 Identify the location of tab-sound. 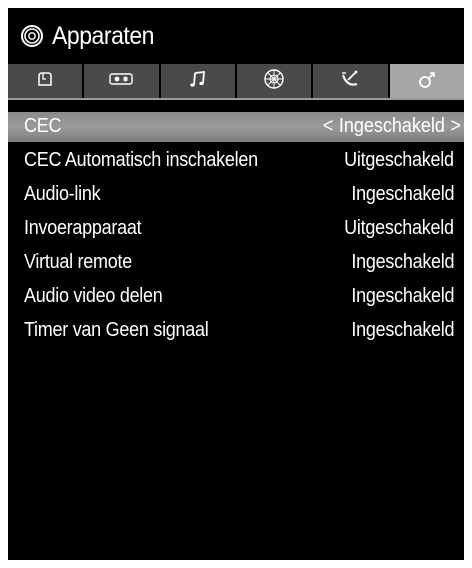
(122, 81).